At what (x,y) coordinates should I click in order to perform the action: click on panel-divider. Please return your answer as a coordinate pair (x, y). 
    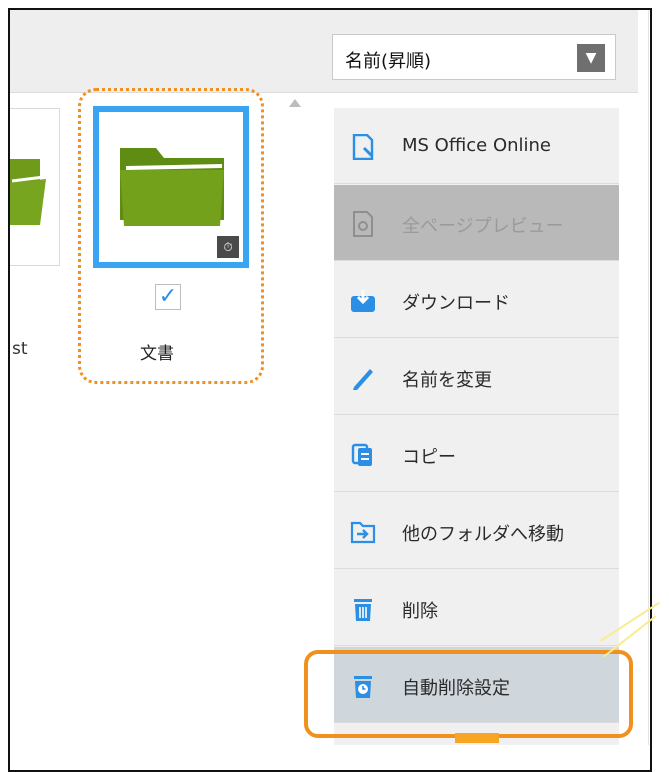
    Looking at the image, I should click on (648, 377).